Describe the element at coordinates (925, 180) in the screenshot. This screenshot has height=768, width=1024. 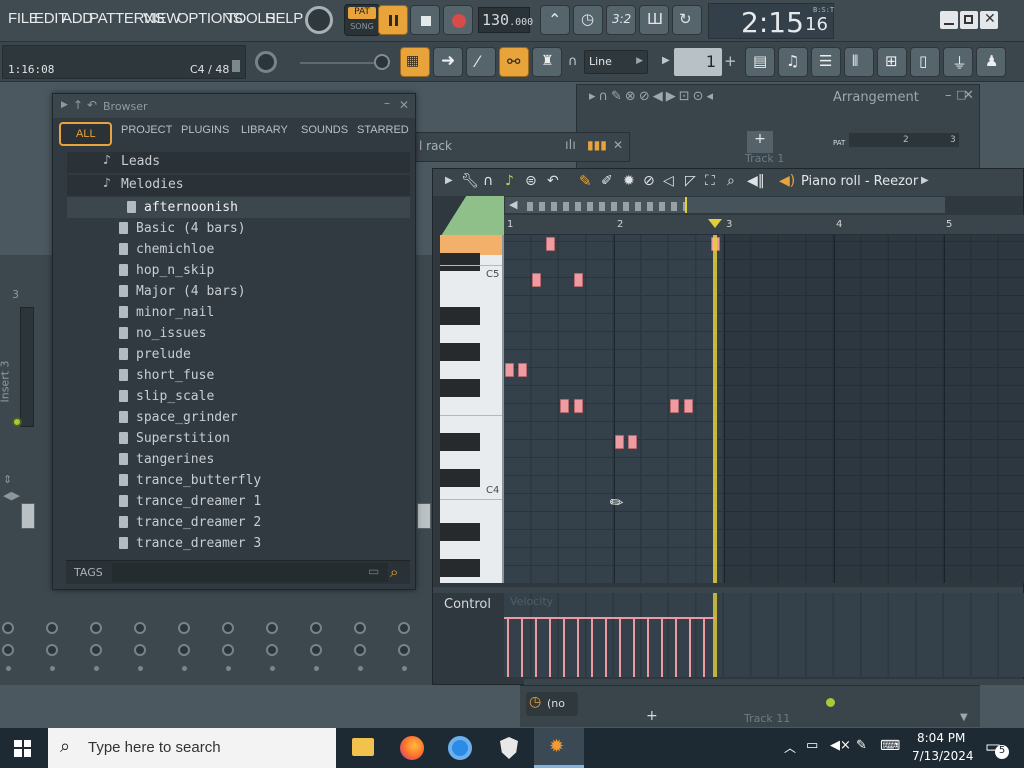
I see `chevron-right-icon: ▶` at that location.